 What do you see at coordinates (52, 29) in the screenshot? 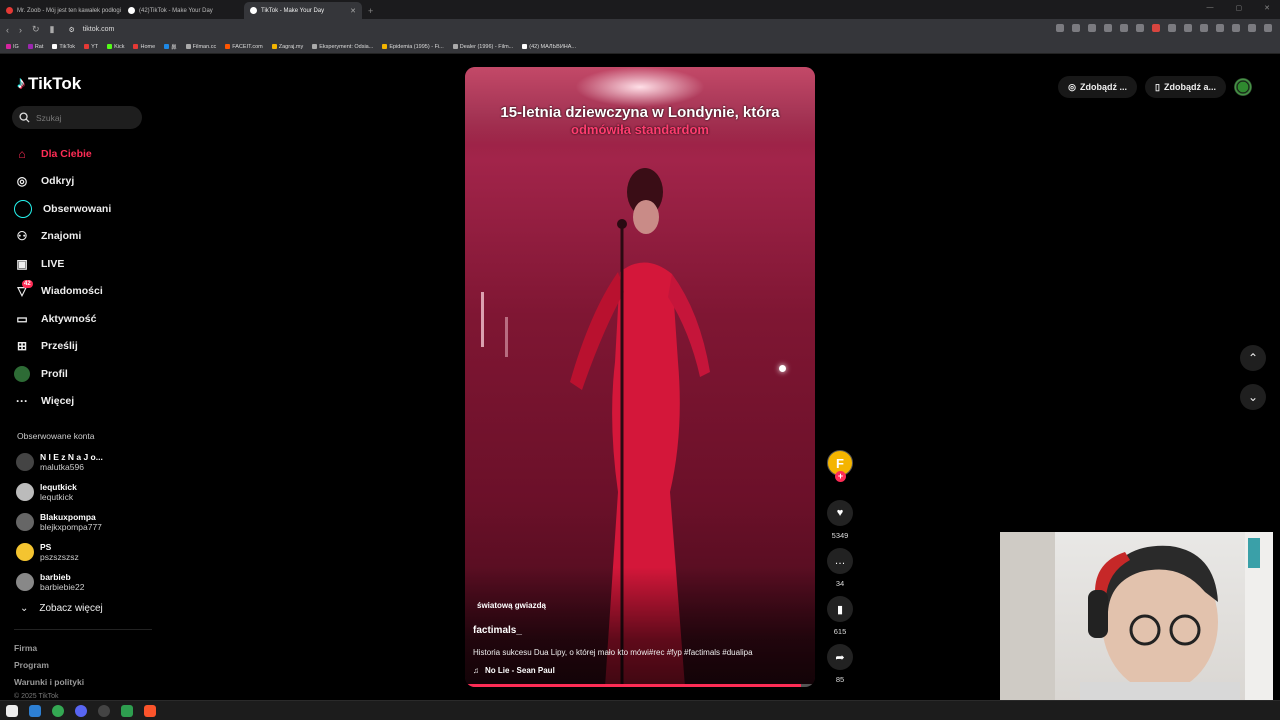
I see `bookmark-icon: ▮` at bounding box center [52, 29].